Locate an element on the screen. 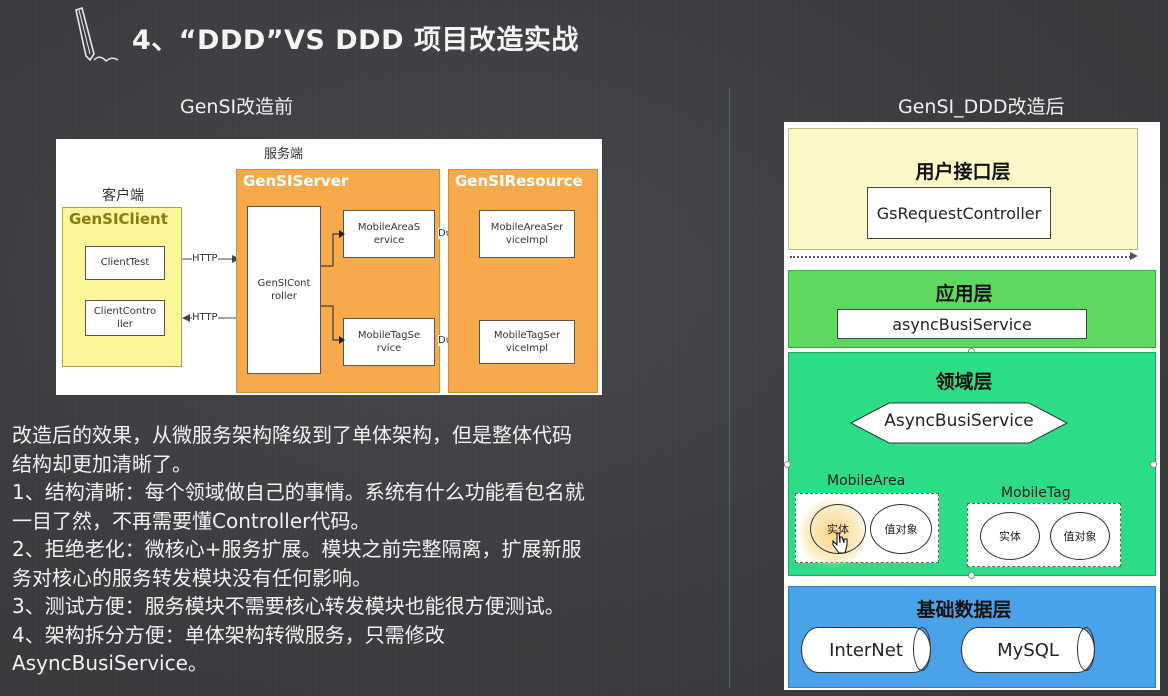  client-side-label: 客户端 is located at coordinates (123, 196).